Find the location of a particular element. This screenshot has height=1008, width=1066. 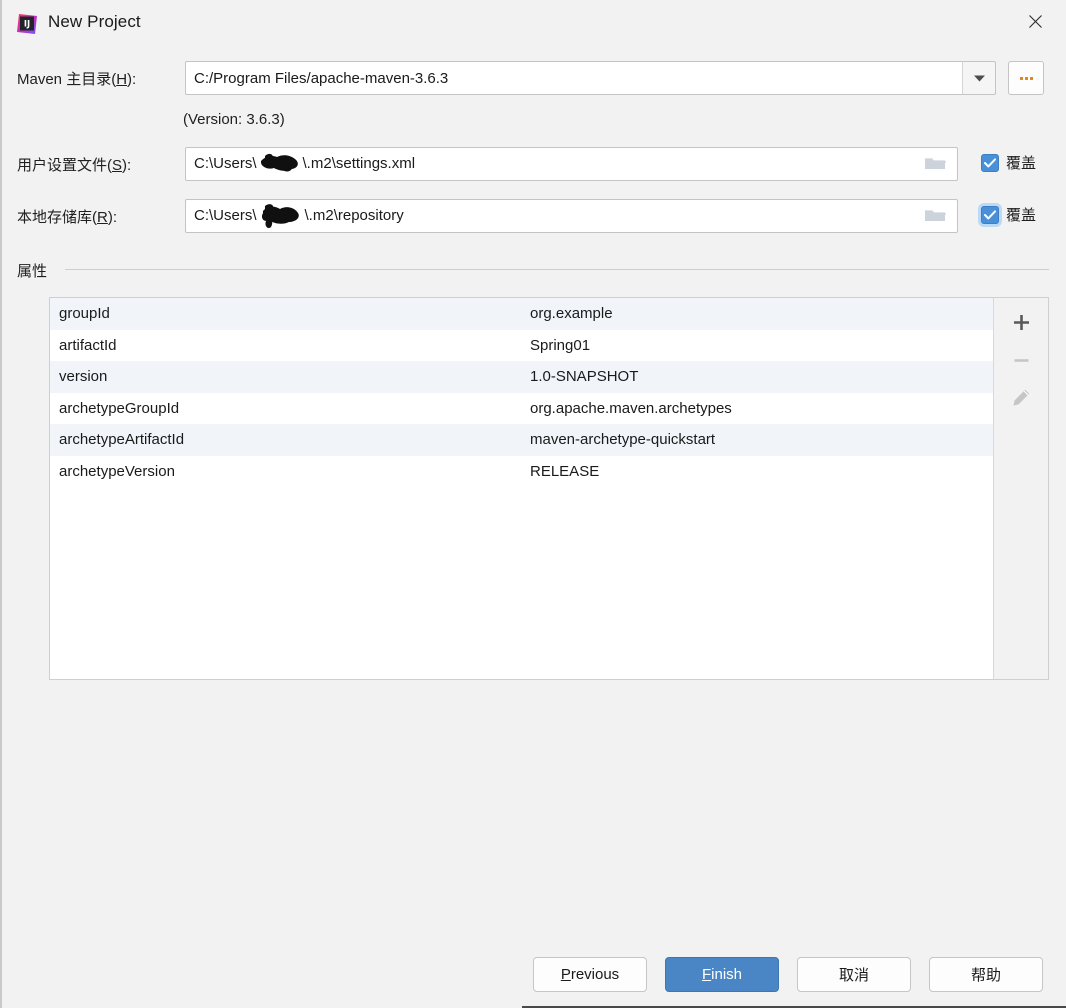

local-repo-label-suffix: ): is located at coordinates (112, 217).